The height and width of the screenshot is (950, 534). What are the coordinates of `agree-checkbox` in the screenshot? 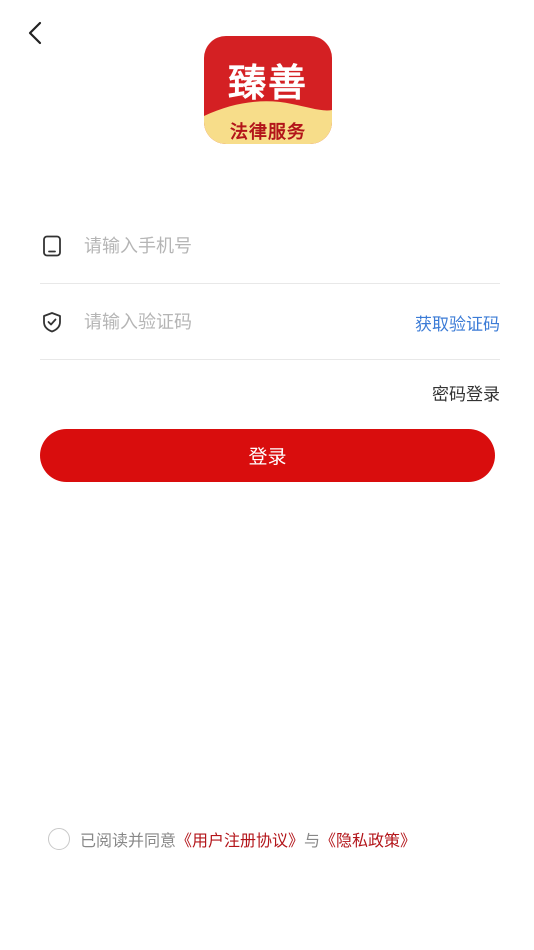 It's located at (59, 839).